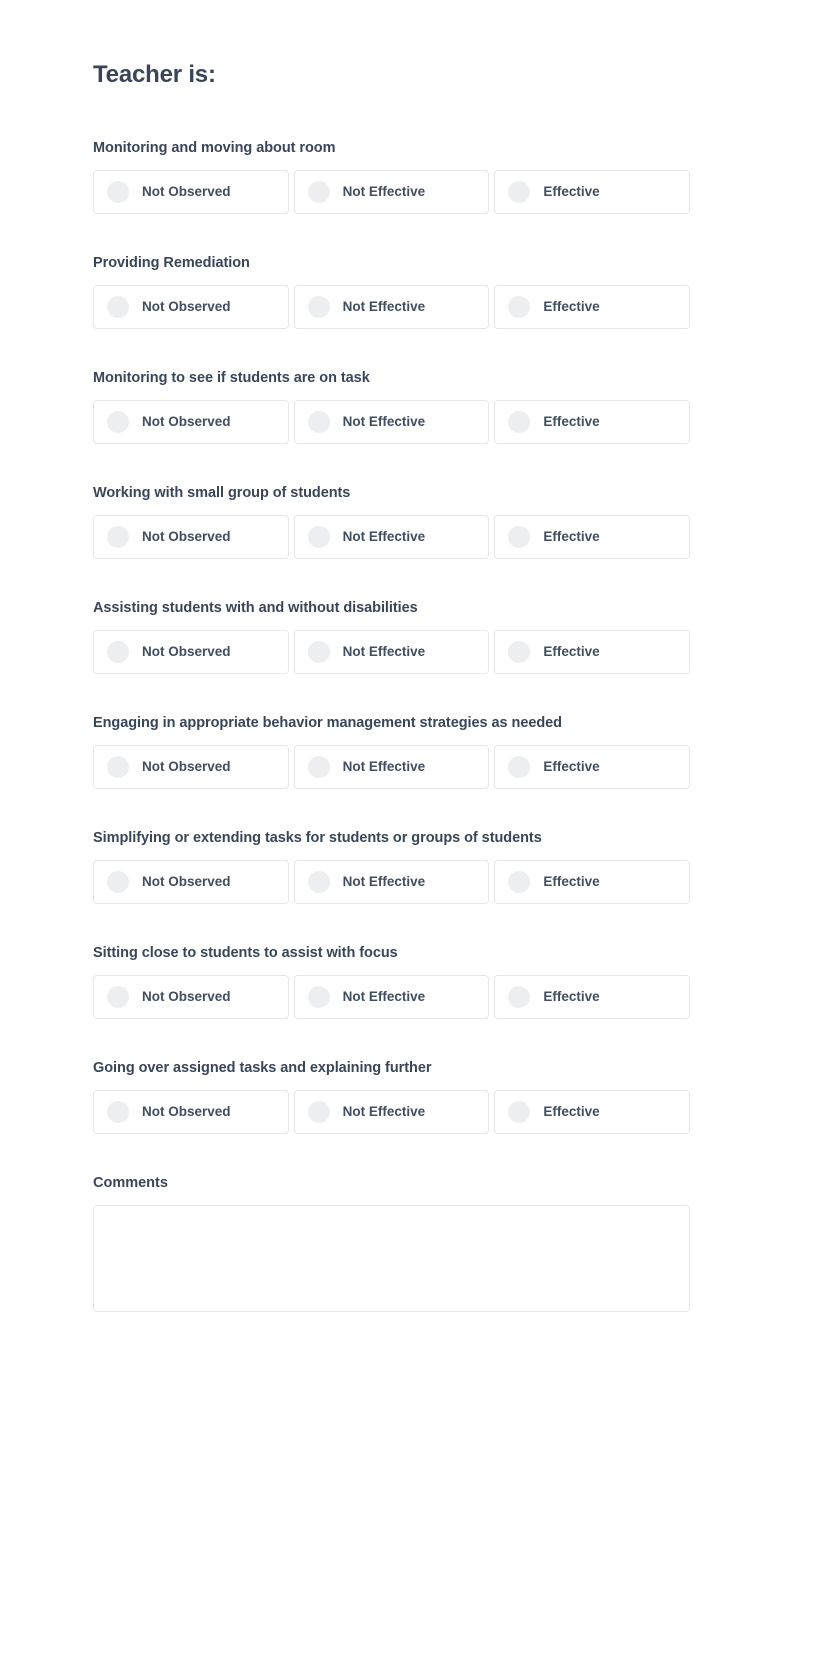 The width and height of the screenshot is (840, 1680). Describe the element at coordinates (391, 1258) in the screenshot. I see `comments-textarea` at that location.